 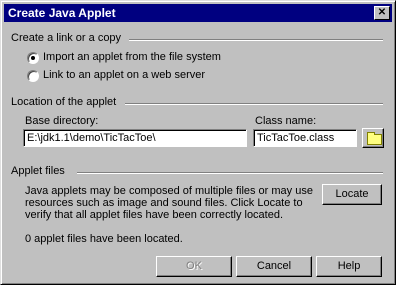 I want to click on help-button: Help, so click(x=349, y=266).